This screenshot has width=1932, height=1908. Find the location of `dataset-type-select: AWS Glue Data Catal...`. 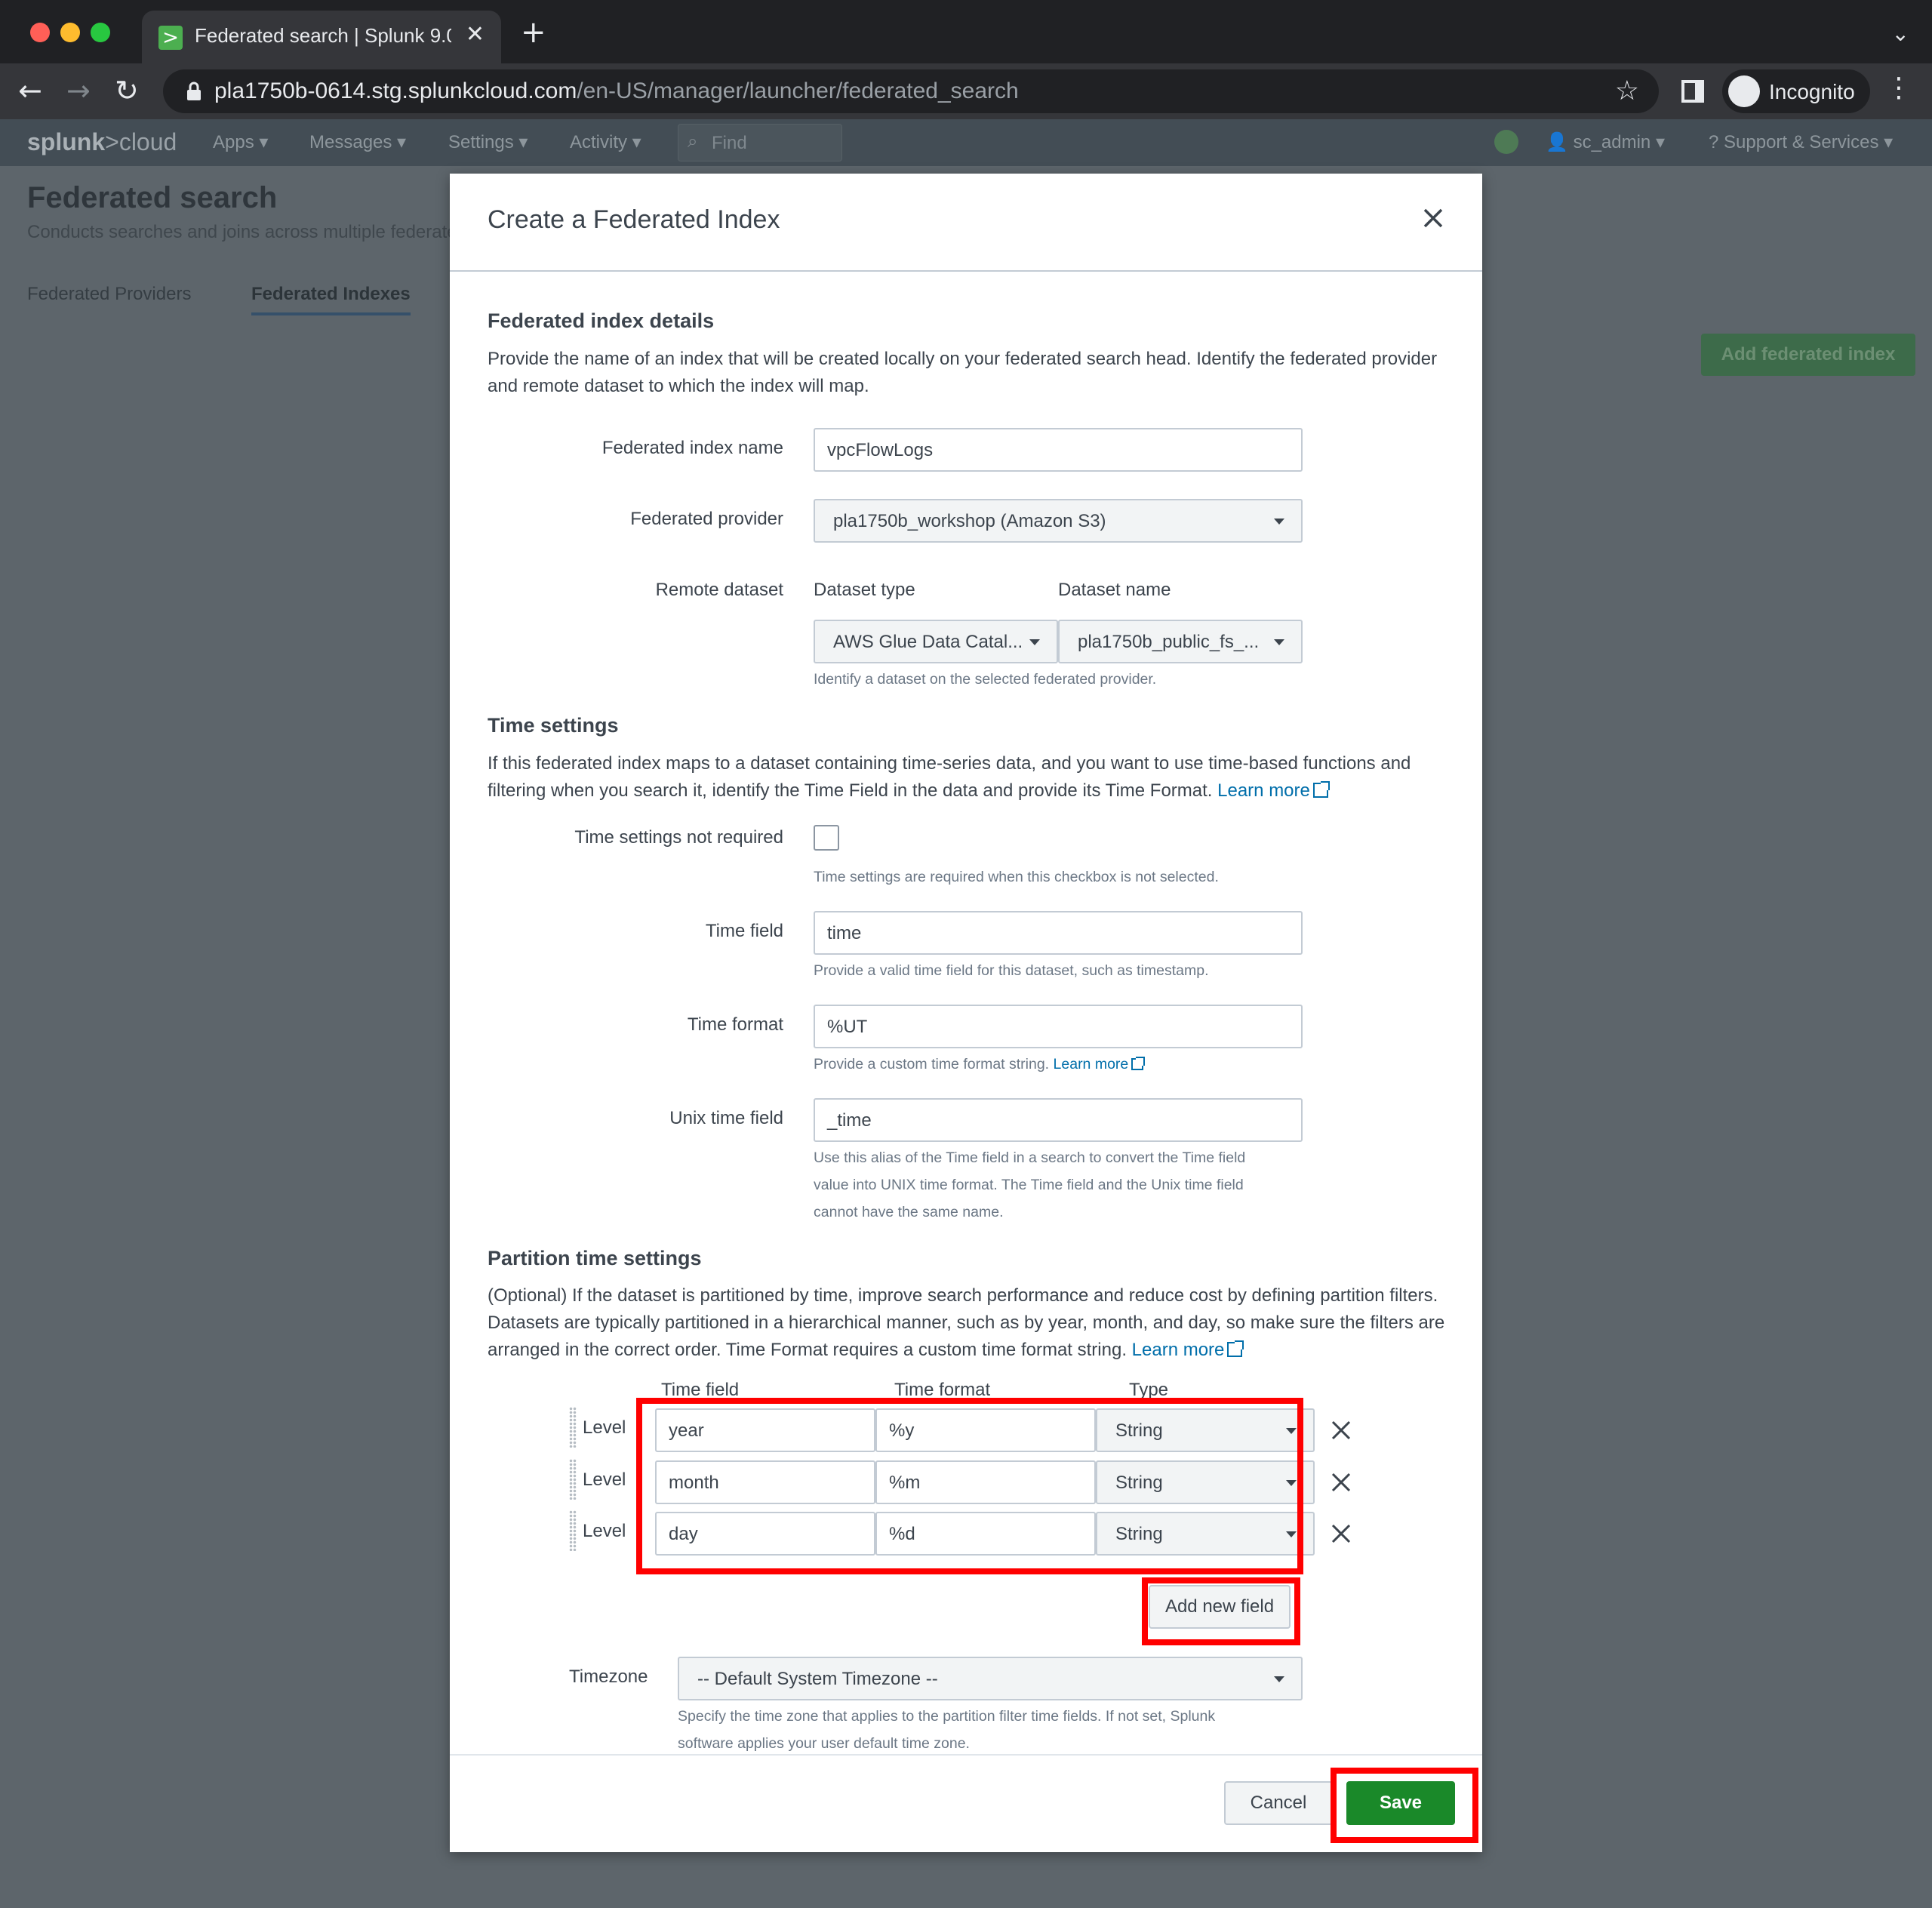

dataset-type-select: AWS Glue Data Catal... is located at coordinates (936, 641).